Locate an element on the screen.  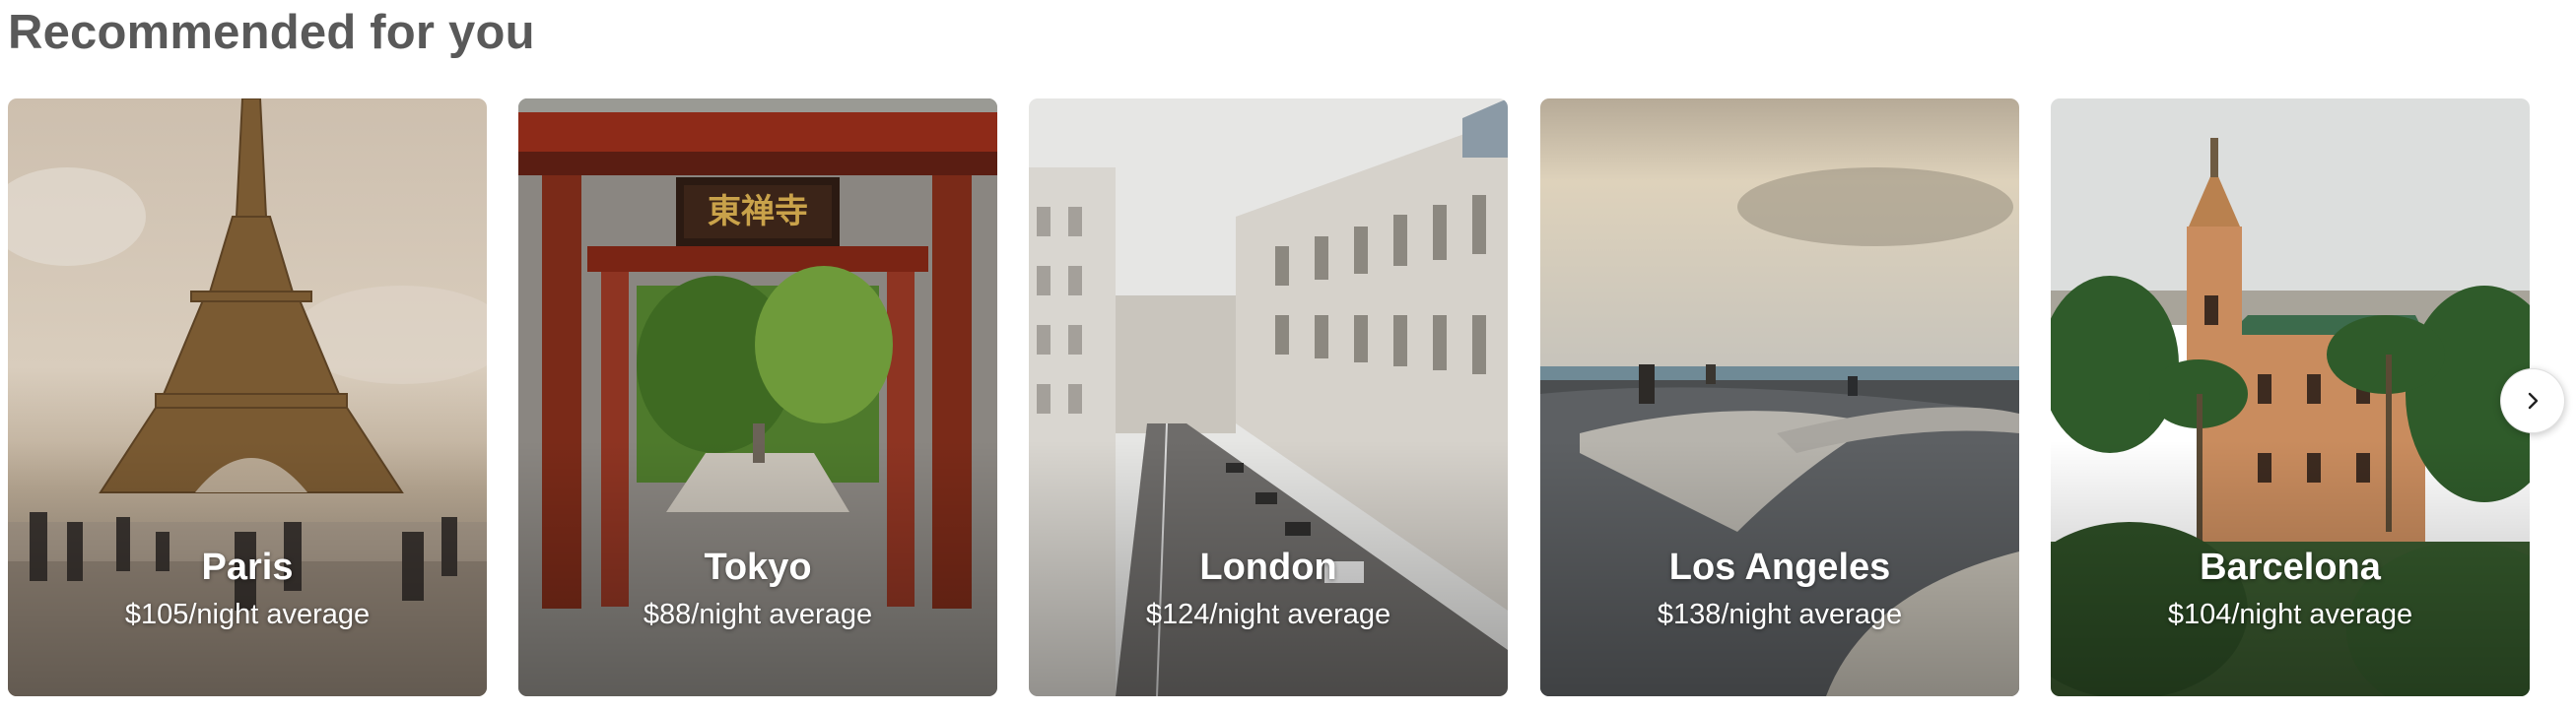
card-city: Paris is located at coordinates (247, 567).